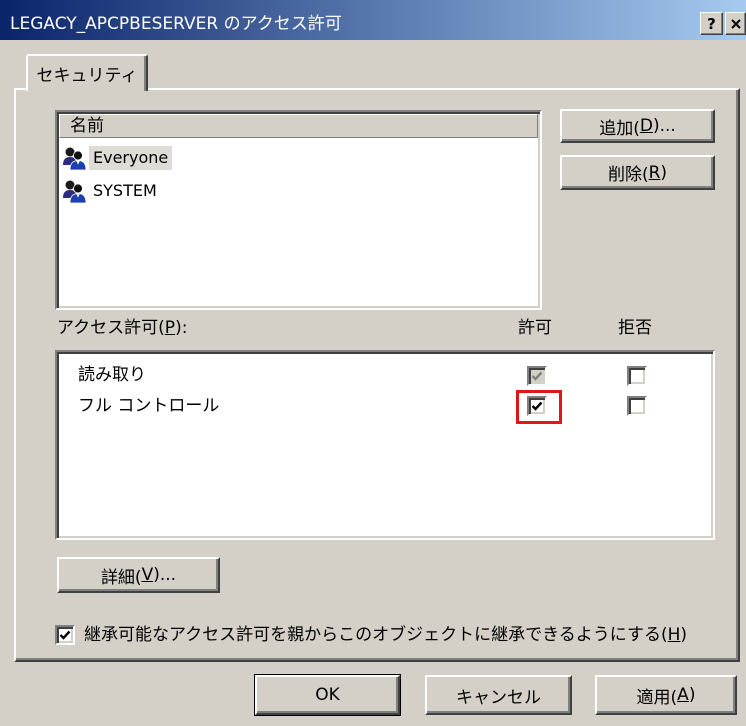 This screenshot has height=726, width=746. I want to click on permission-name-read: 読み取り, so click(112, 375).